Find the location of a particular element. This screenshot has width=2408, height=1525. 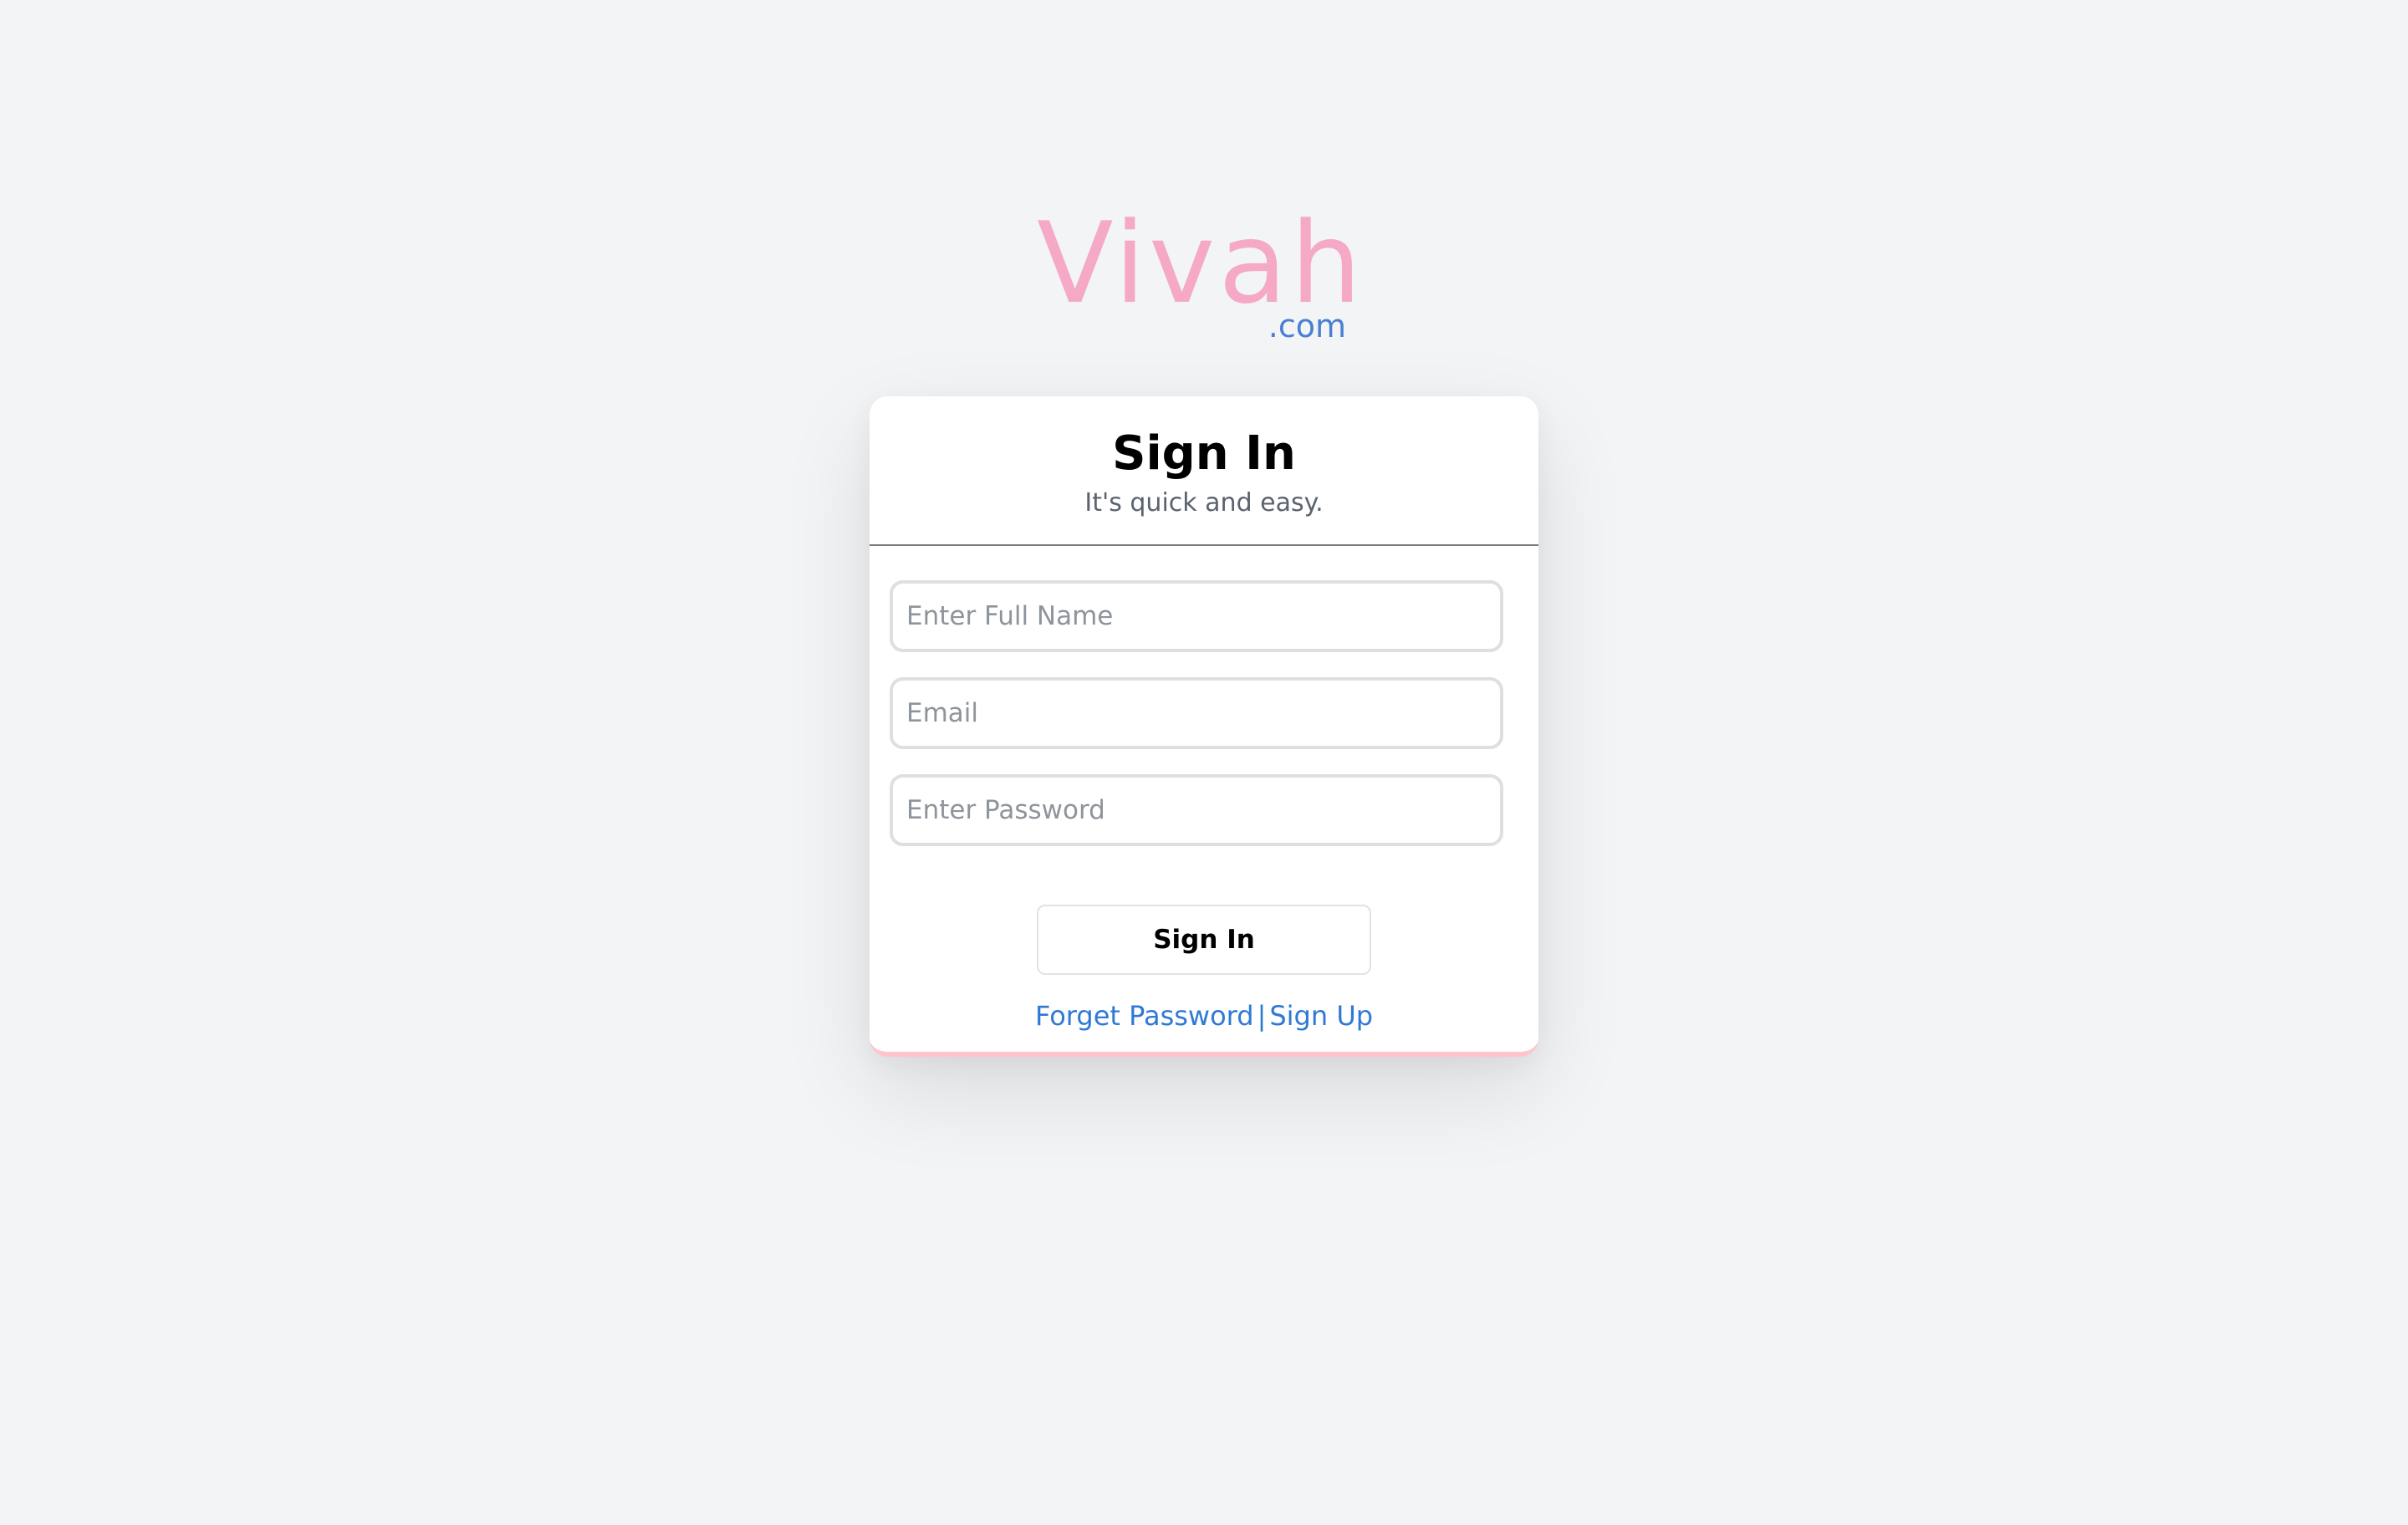

signup-link: Sign Up is located at coordinates (1321, 1016).